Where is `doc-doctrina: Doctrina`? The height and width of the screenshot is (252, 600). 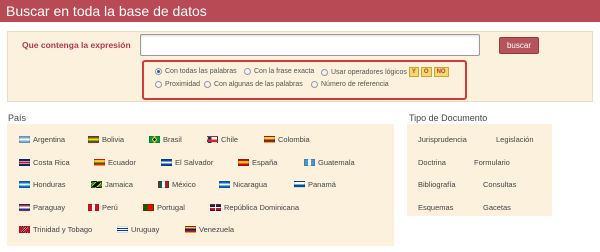
doc-doctrina: Doctrina is located at coordinates (432, 162).